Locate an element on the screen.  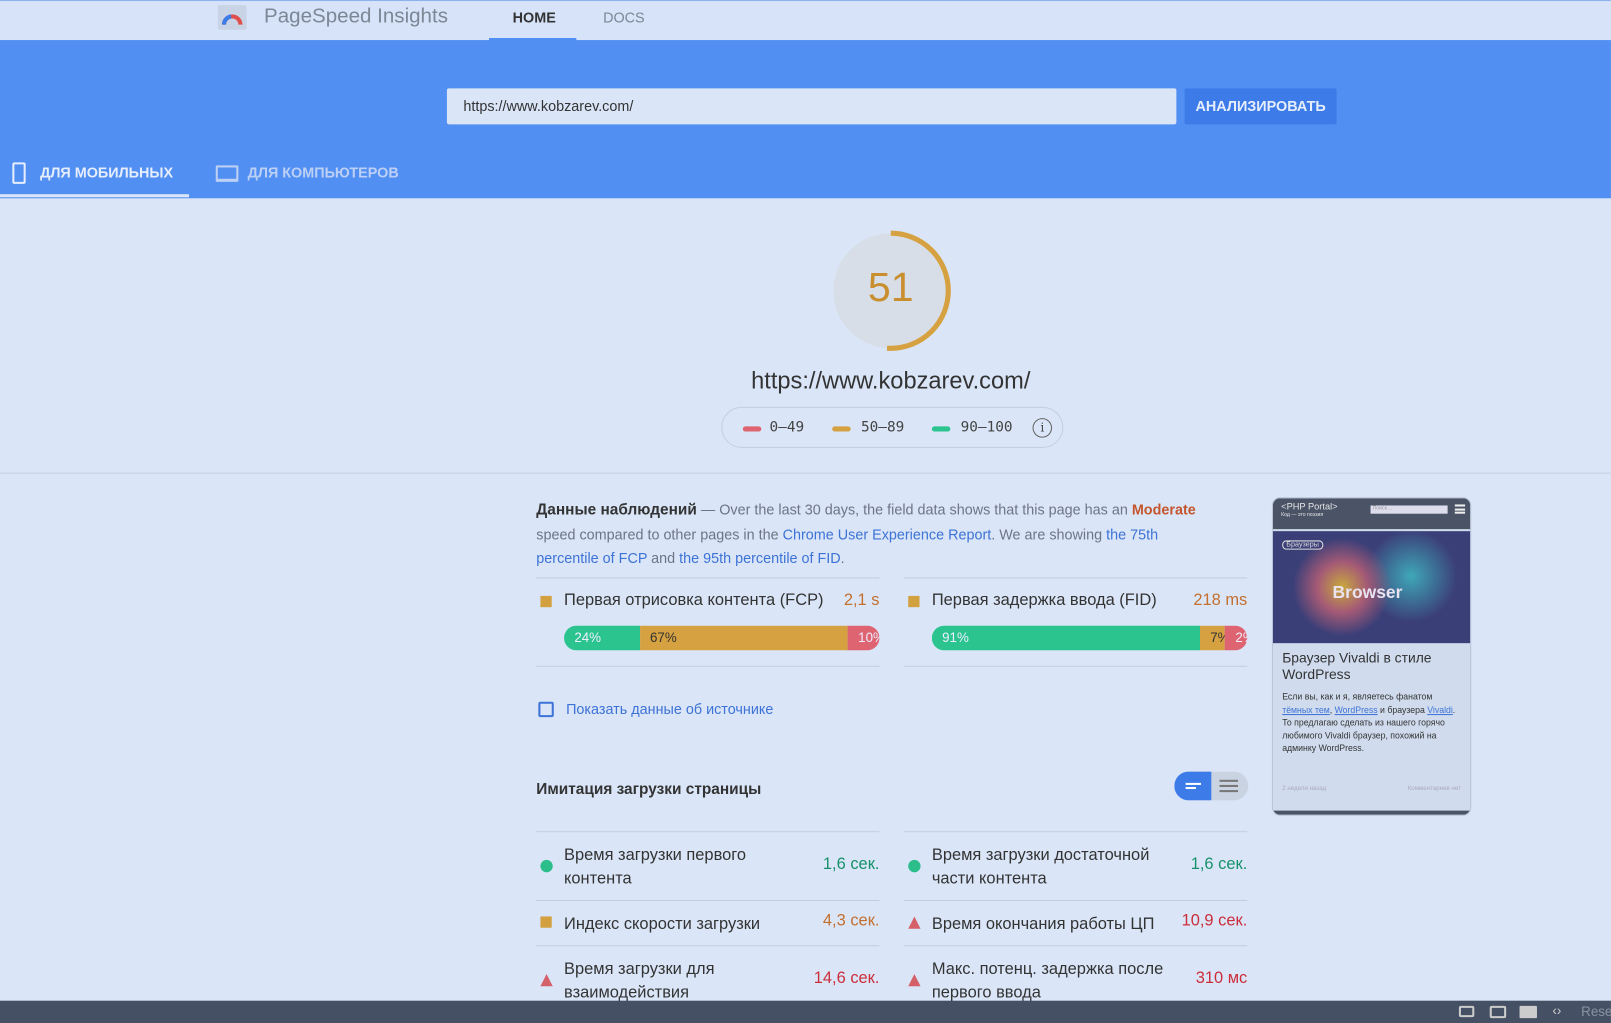
analyze-button: АНАЛИЗИРОВАТЬ is located at coordinates (1260, 106).